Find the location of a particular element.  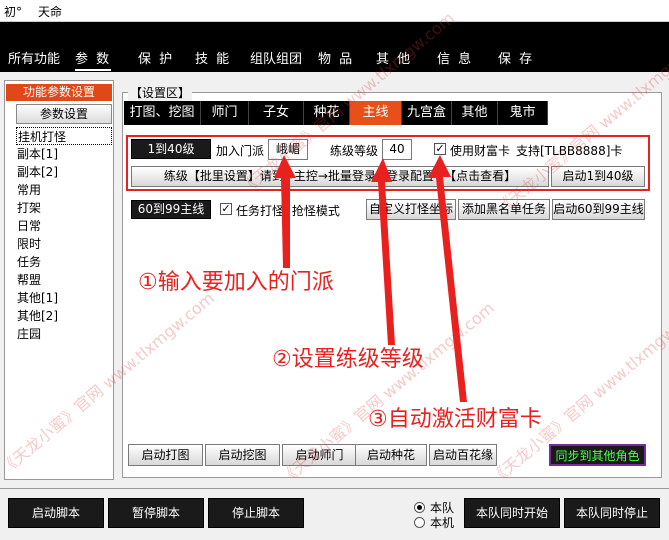

team-radio is located at coordinates (419, 507).